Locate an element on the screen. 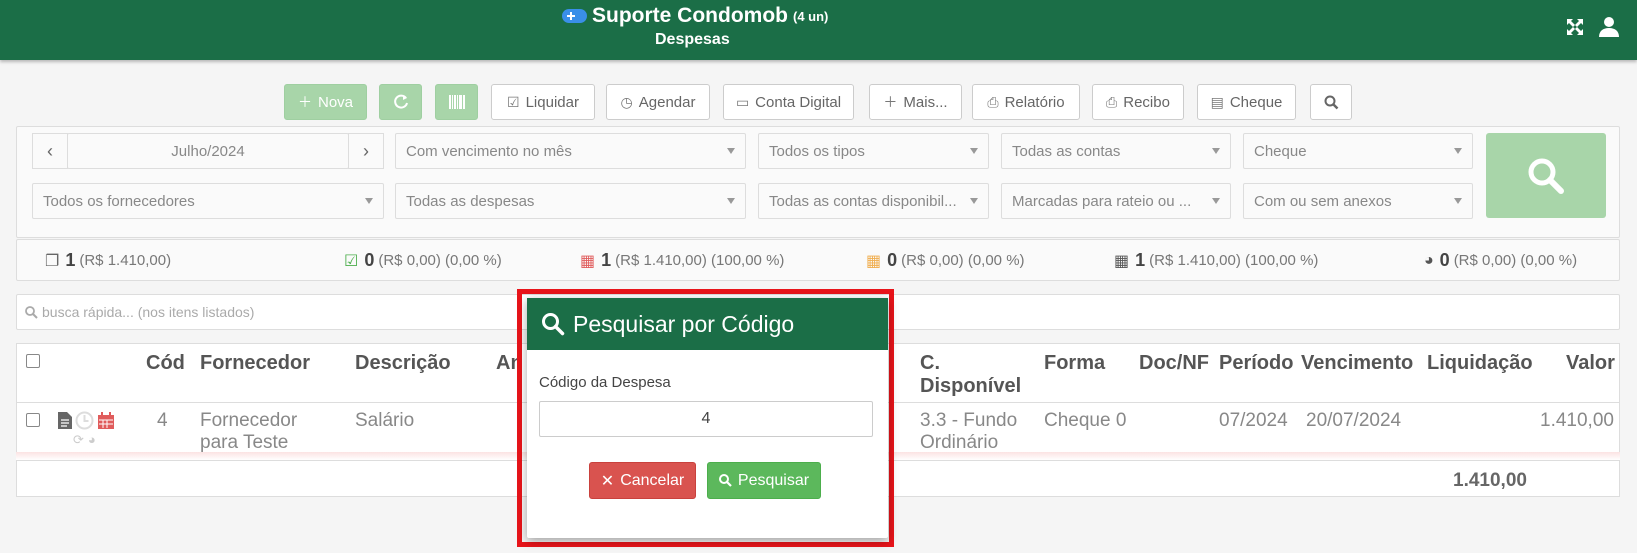 The width and height of the screenshot is (1637, 553). row-action-icons is located at coordinates (86, 420).